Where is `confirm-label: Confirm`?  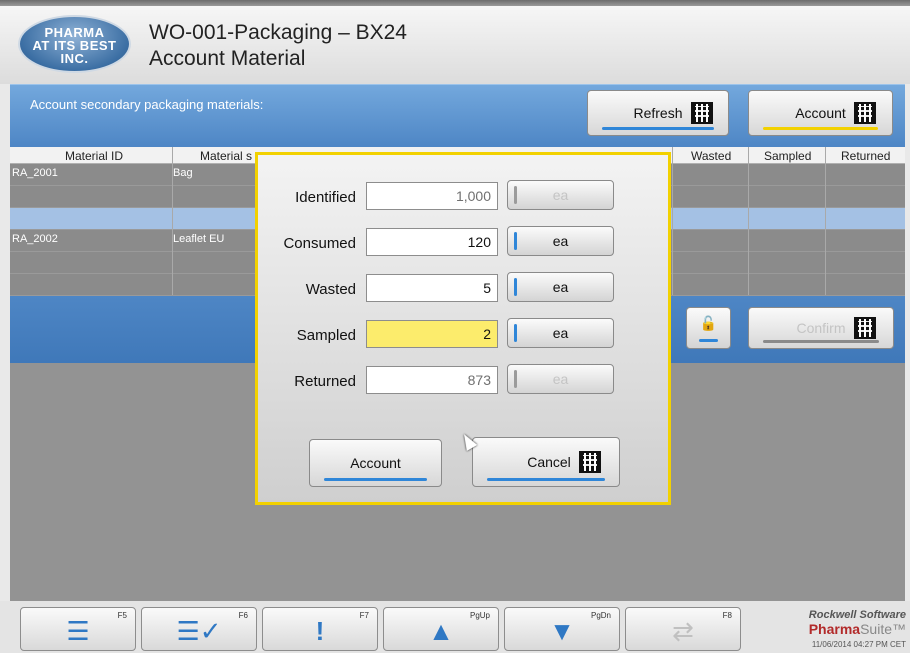 confirm-label: Confirm is located at coordinates (821, 328).